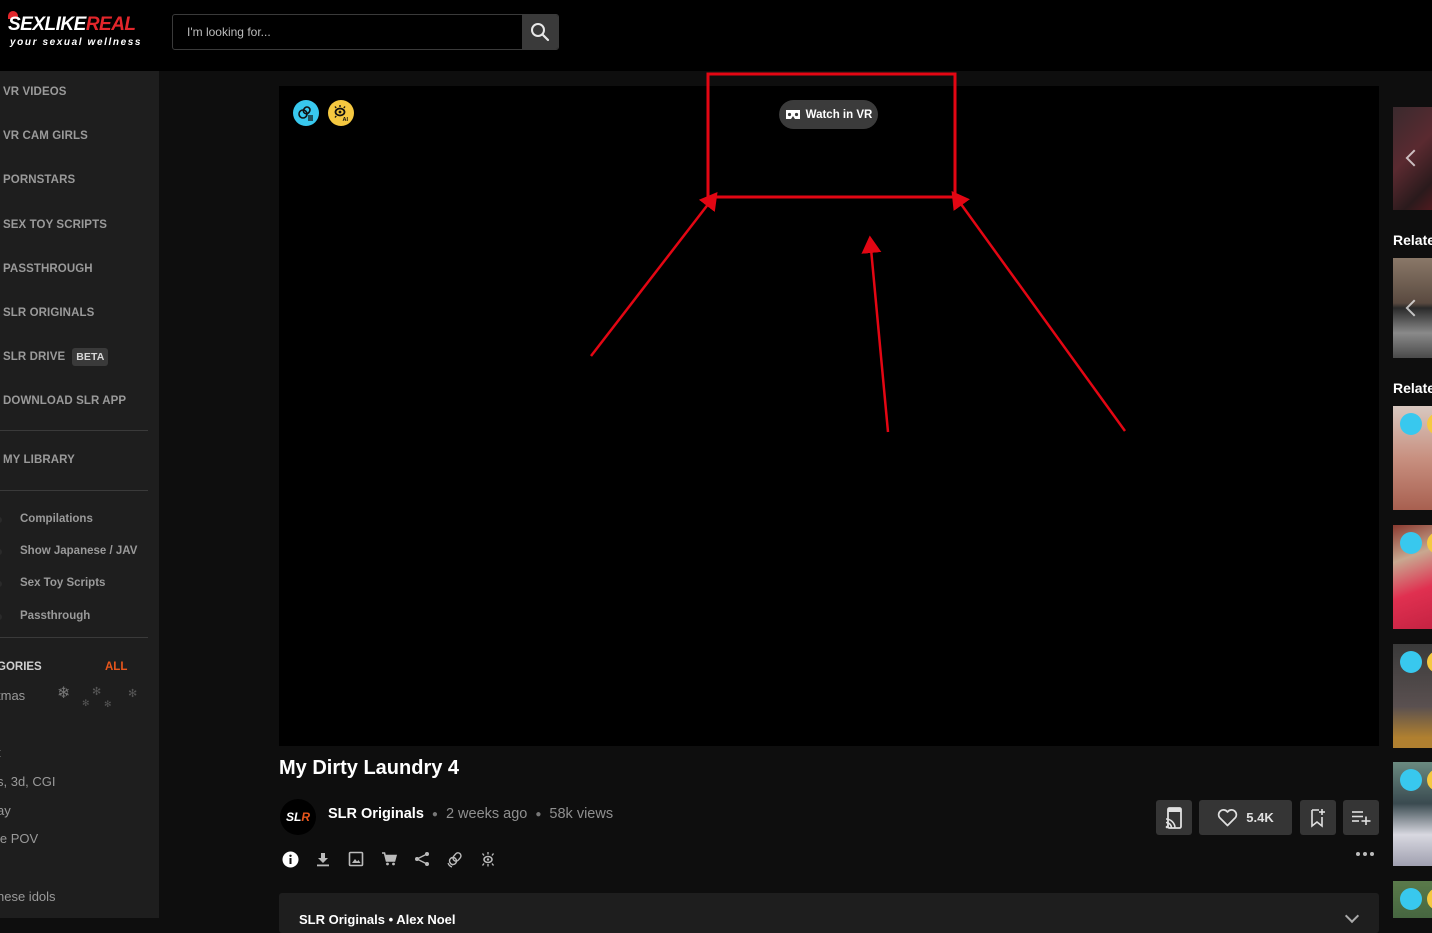  I want to click on sidebar-item-label: VR CAM GIRLS, so click(45, 136).